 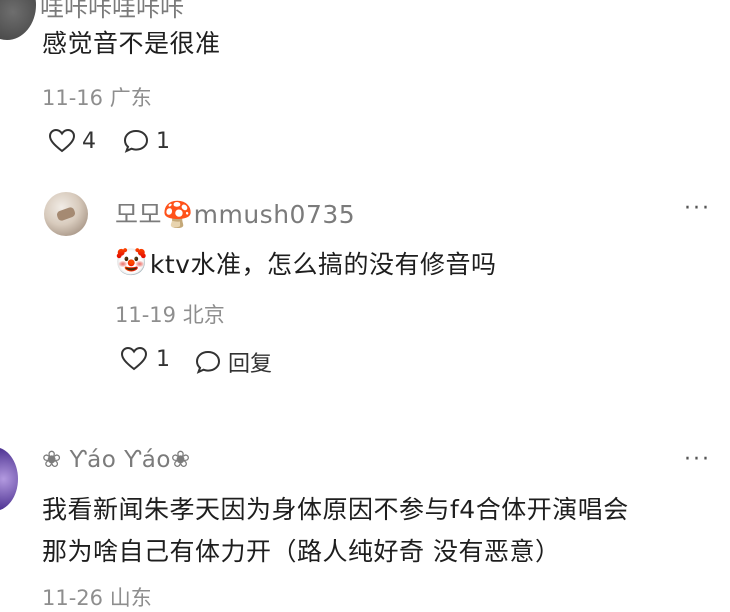 What do you see at coordinates (301, 551) in the screenshot?
I see `comment-text-line2: 那为啥自己有体力开（路人纯好奇 没有恶意）` at bounding box center [301, 551].